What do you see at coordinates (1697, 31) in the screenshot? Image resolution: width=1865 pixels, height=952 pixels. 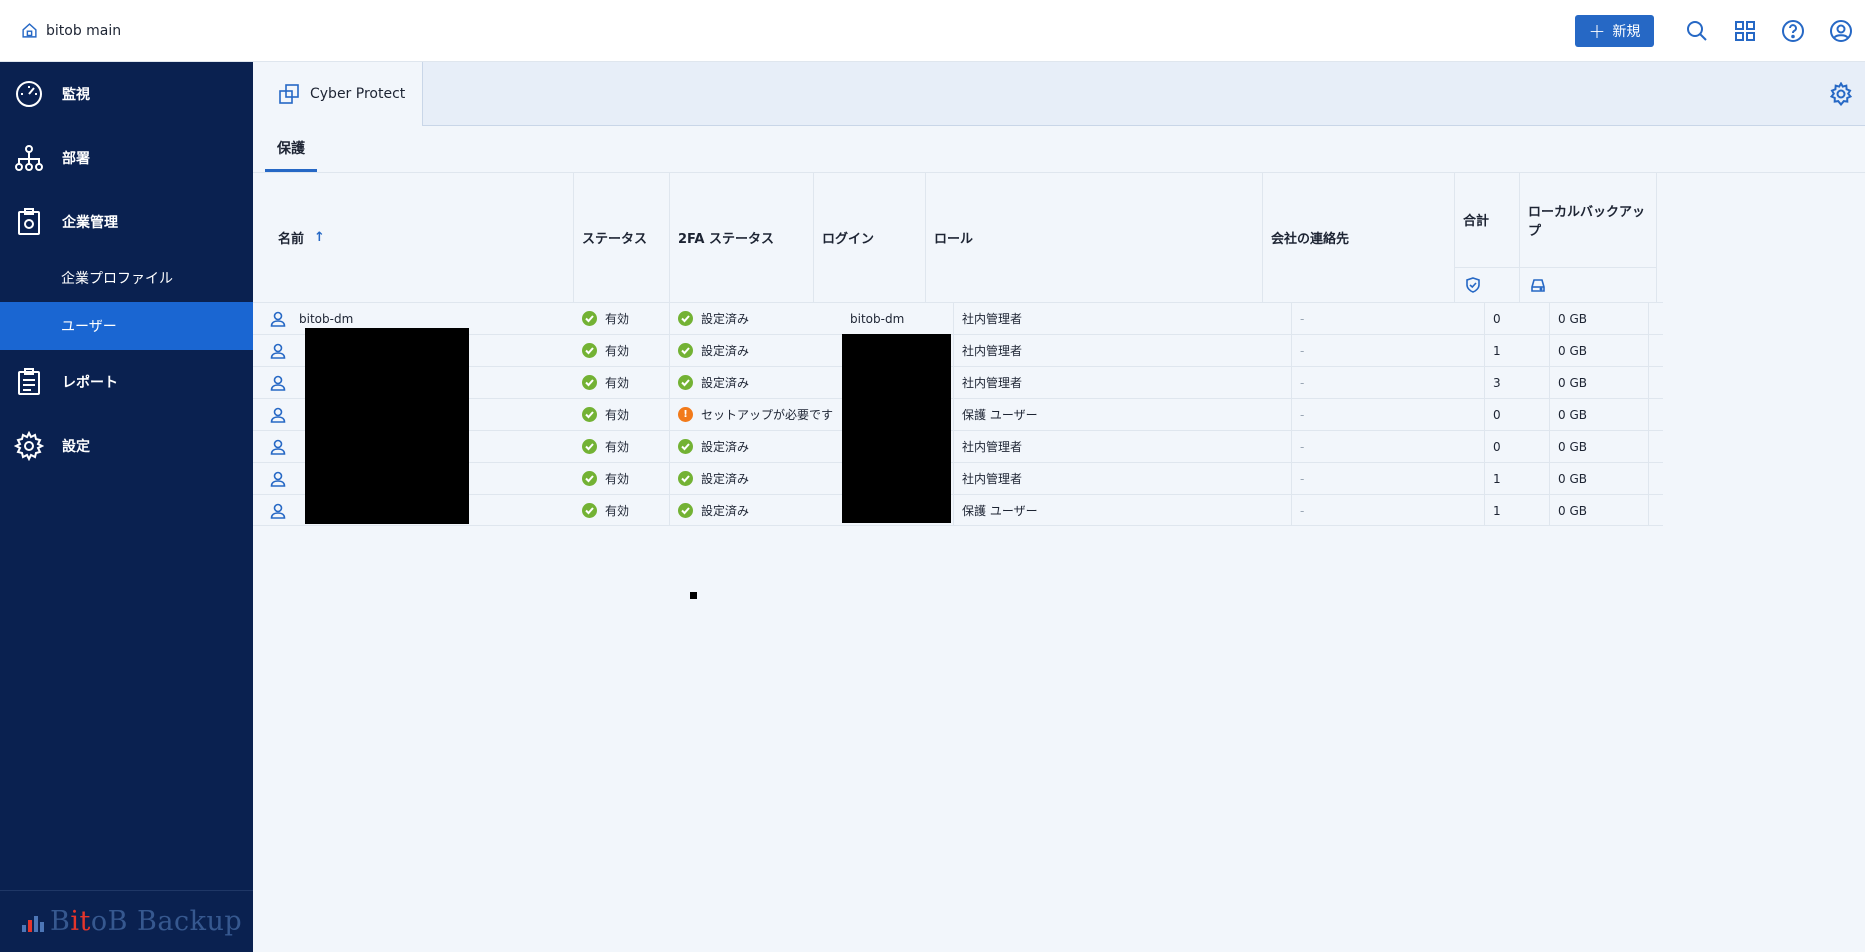 I see `search-button` at bounding box center [1697, 31].